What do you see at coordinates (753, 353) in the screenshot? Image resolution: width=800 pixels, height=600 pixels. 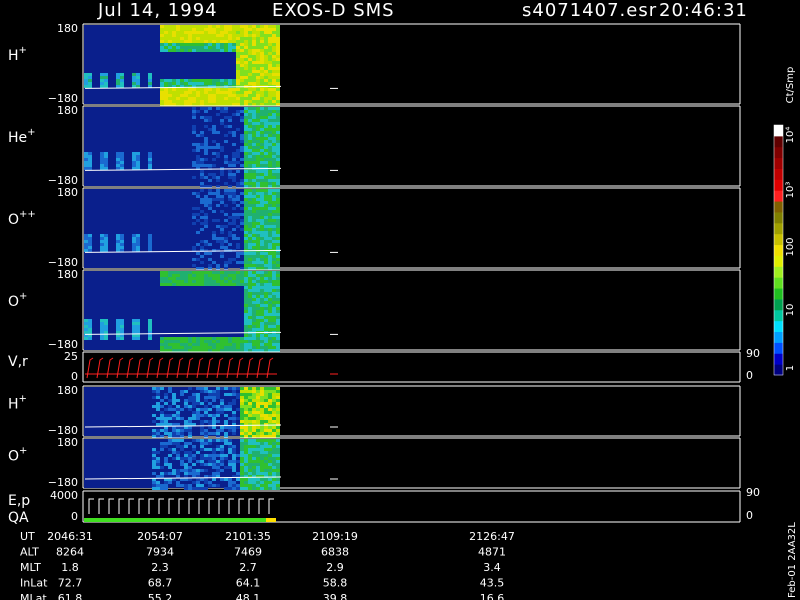 I see `right-tick-top: 90` at bounding box center [753, 353].